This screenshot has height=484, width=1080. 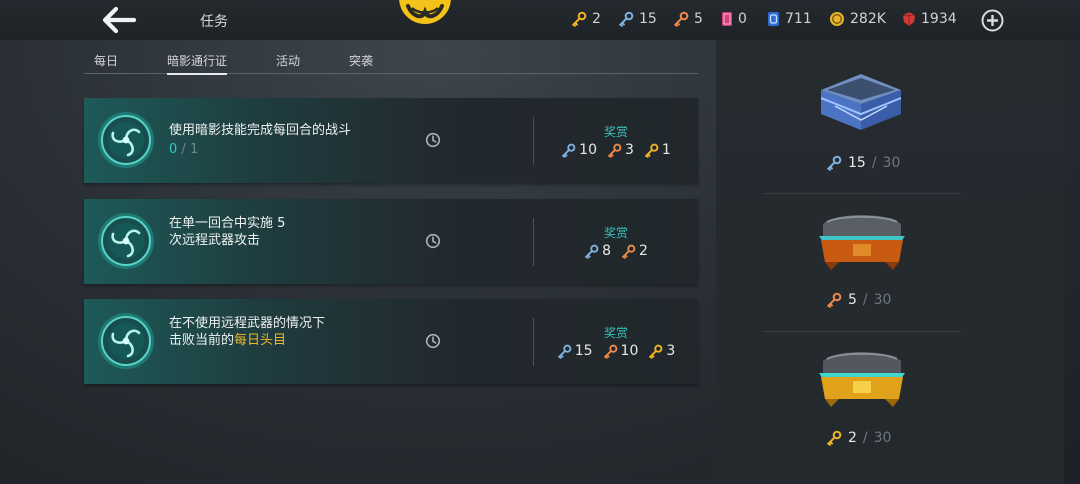 I want to click on reward-item: 2, so click(x=634, y=251).